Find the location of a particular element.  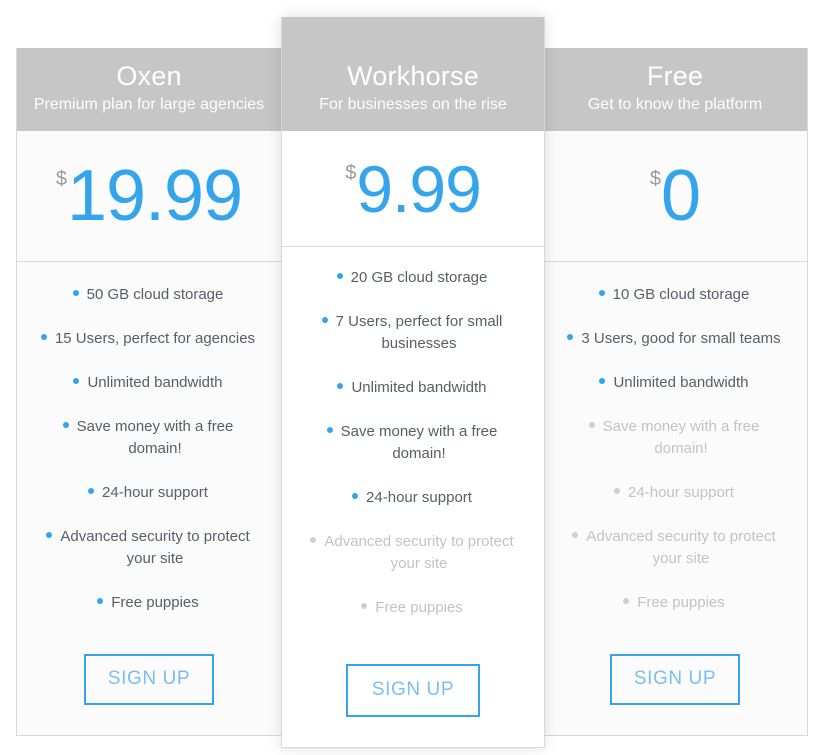

list-item: 20 GB cloud storage is located at coordinates (413, 278).